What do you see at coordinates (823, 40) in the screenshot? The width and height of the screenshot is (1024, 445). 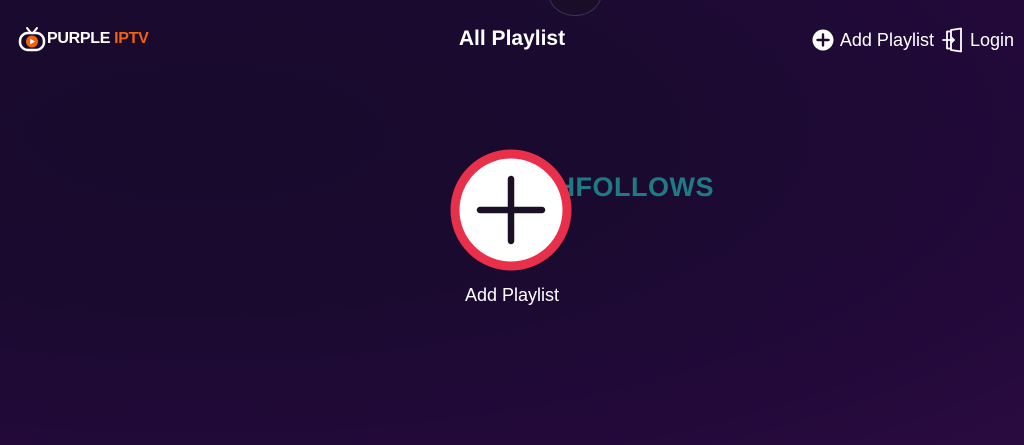 I see `plus-circle-icon` at bounding box center [823, 40].